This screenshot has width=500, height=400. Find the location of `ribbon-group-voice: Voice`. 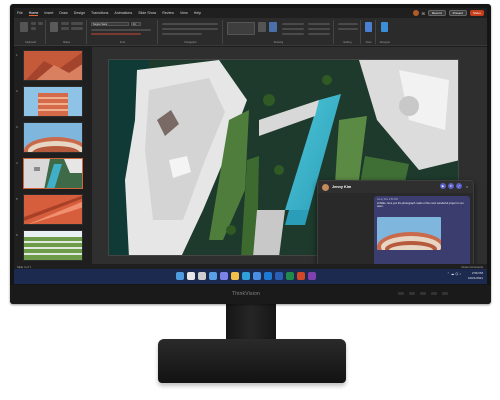

ribbon-group-voice: Voice is located at coordinates (369, 32).